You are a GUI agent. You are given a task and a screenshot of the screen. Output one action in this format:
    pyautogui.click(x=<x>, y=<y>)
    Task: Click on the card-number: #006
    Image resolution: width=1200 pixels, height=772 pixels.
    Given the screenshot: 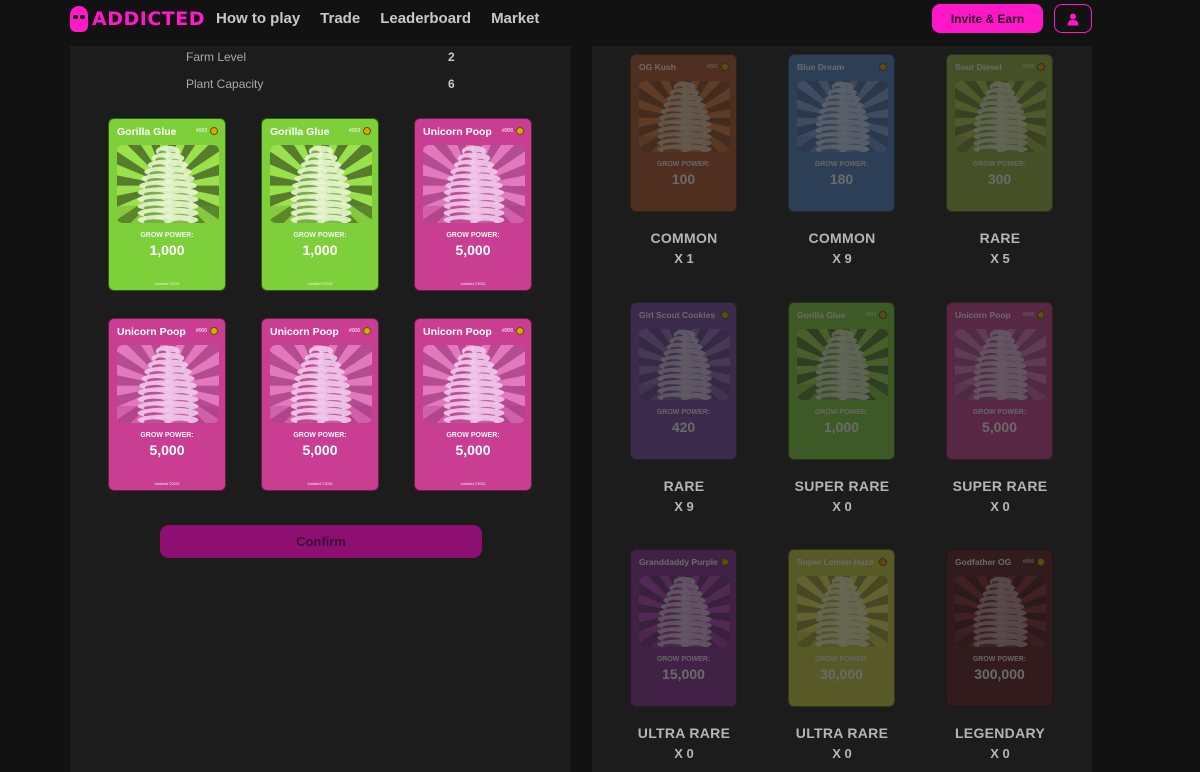 What is the action you would take?
    pyautogui.click(x=201, y=331)
    